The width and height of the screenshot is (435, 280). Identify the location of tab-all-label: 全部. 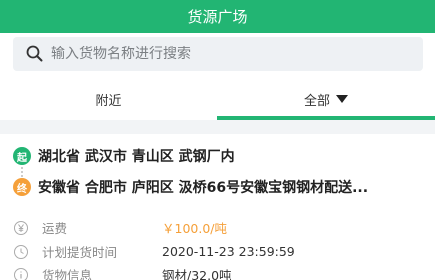
(316, 101).